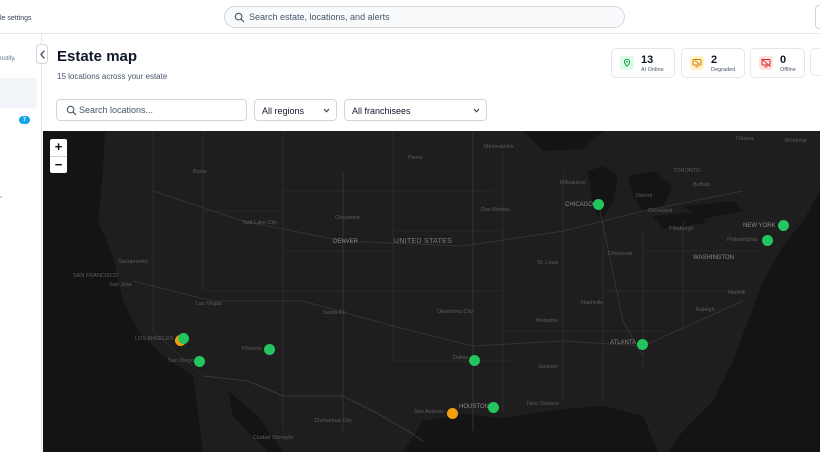  Describe the element at coordinates (474, 360) in the screenshot. I see `location-marker-dallas` at that location.